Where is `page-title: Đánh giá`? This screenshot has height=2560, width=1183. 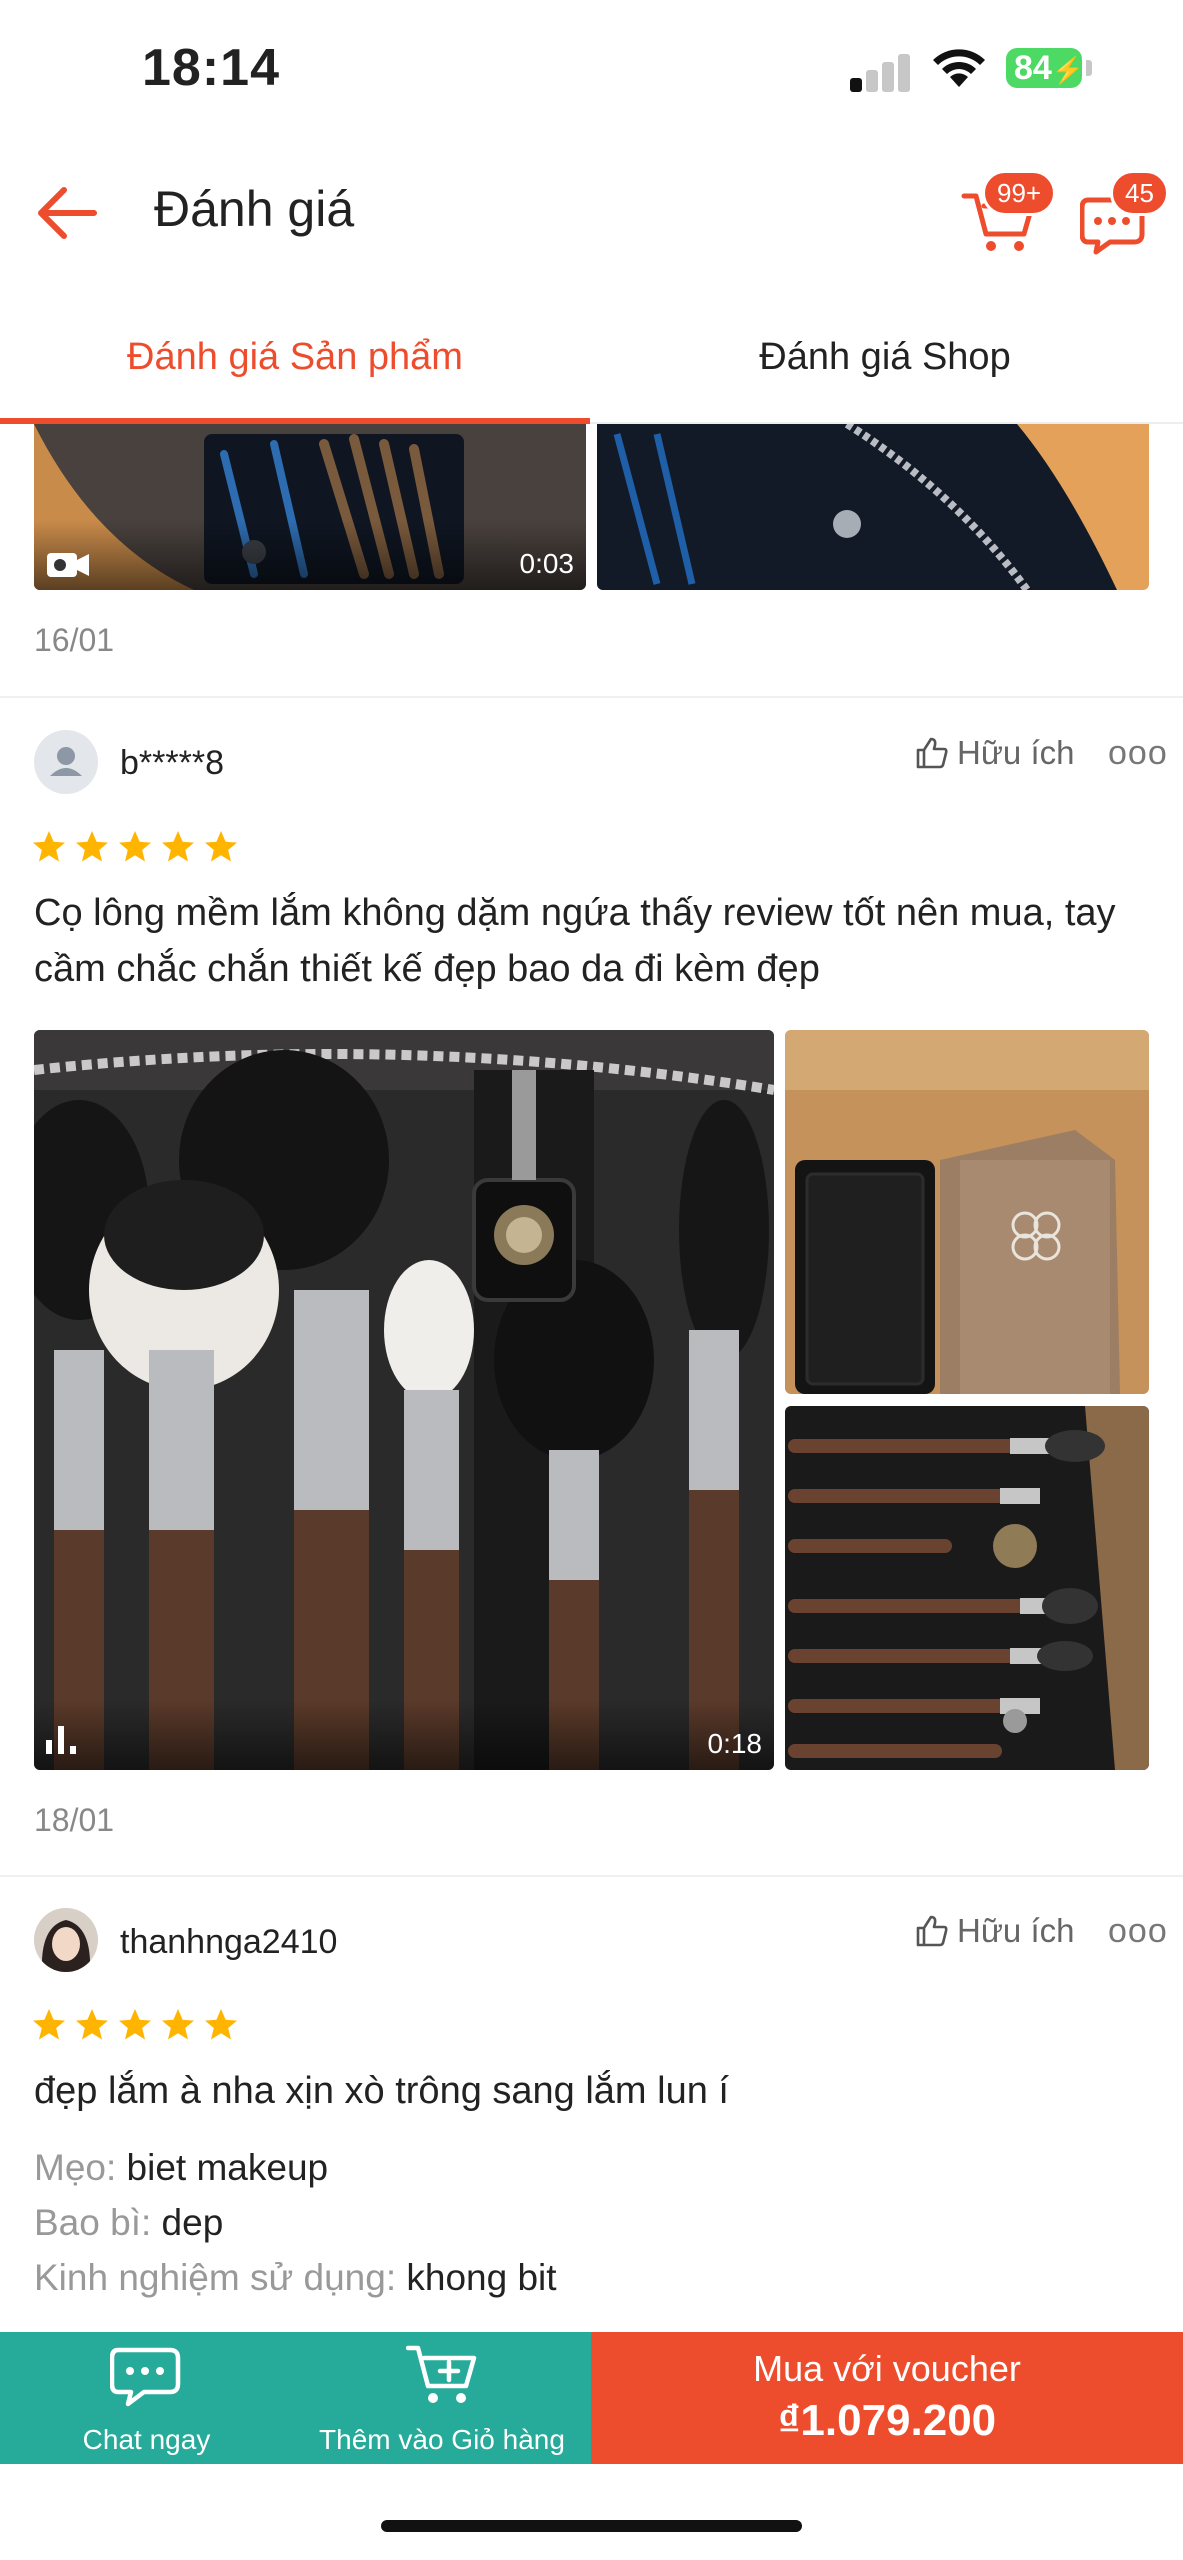 page-title: Đánh giá is located at coordinates (254, 209).